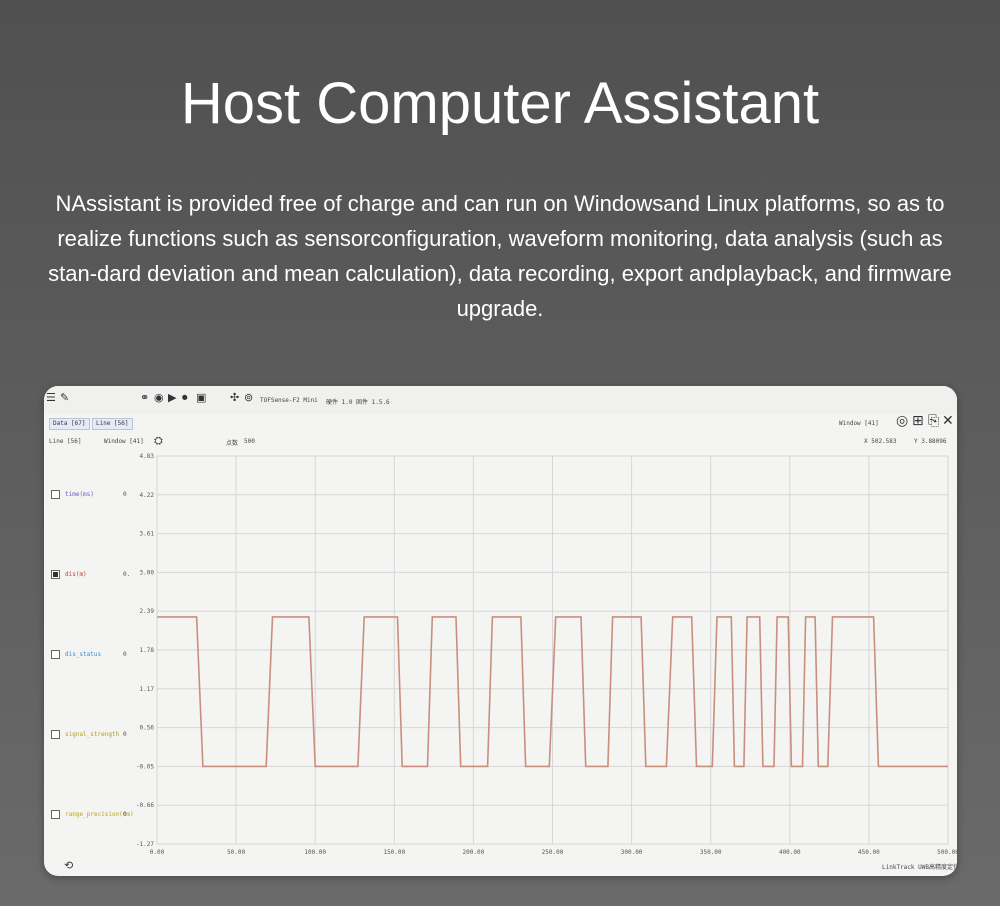 The width and height of the screenshot is (1000, 906). What do you see at coordinates (919, 867) in the screenshot?
I see `footer-brand: LinkTrack UWB高精度定位` at bounding box center [919, 867].